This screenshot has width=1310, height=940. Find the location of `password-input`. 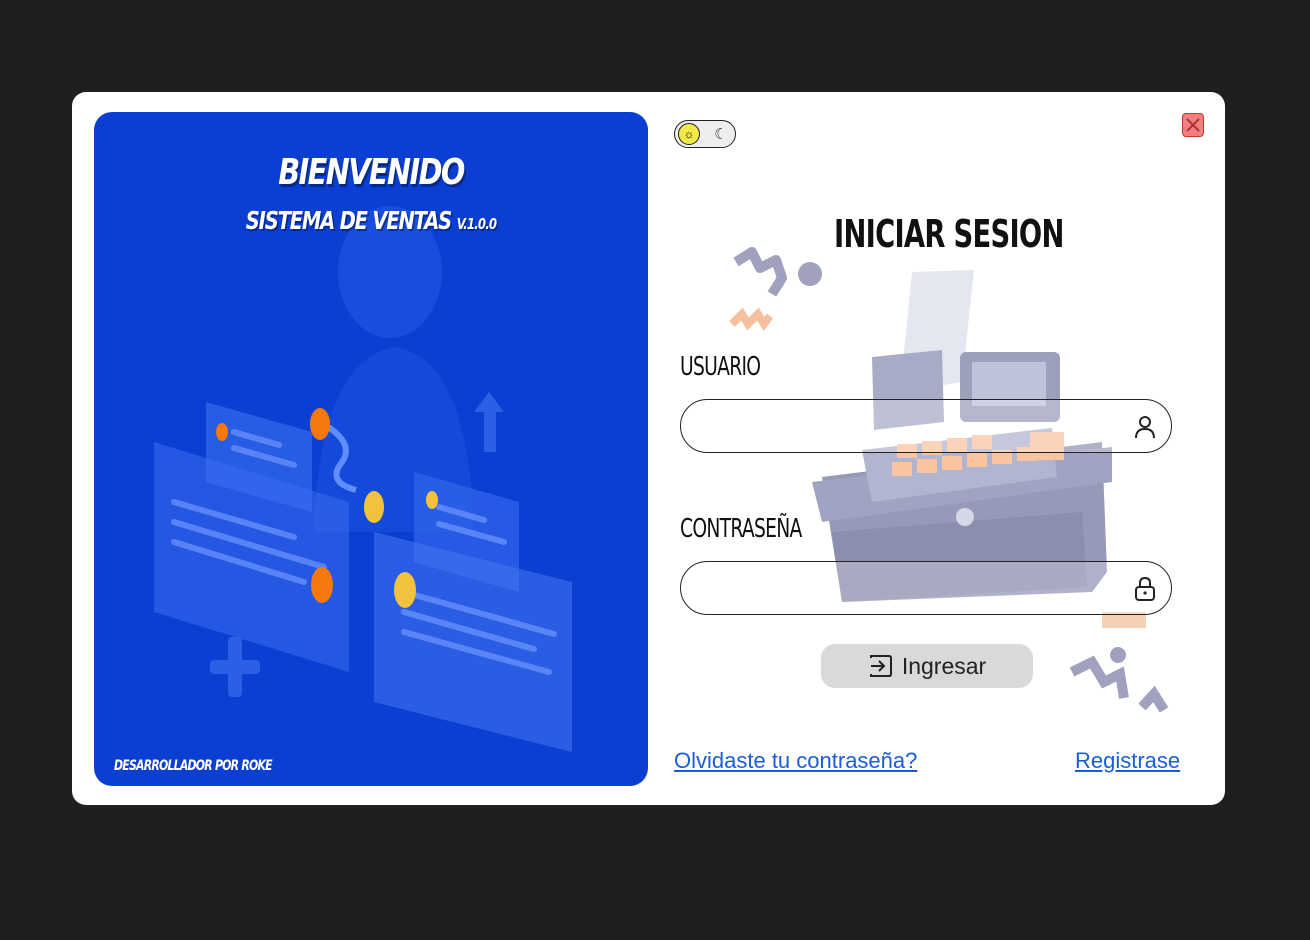

password-input is located at coordinates (913, 589).